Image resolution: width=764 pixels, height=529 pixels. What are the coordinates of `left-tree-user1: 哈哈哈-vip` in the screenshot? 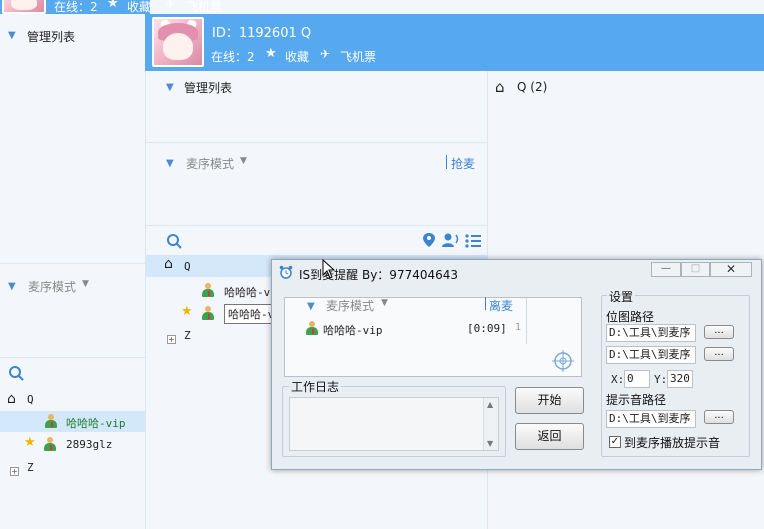 It's located at (96, 423).